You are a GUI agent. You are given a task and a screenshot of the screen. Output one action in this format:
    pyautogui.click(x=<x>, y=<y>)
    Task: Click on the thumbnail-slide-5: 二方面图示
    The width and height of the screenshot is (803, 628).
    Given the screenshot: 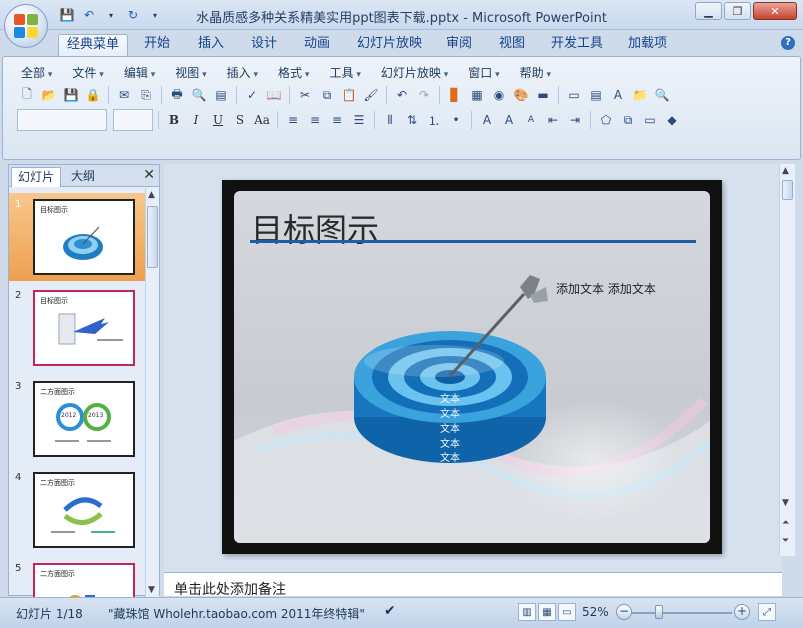 What is the action you would take?
    pyautogui.click(x=84, y=580)
    